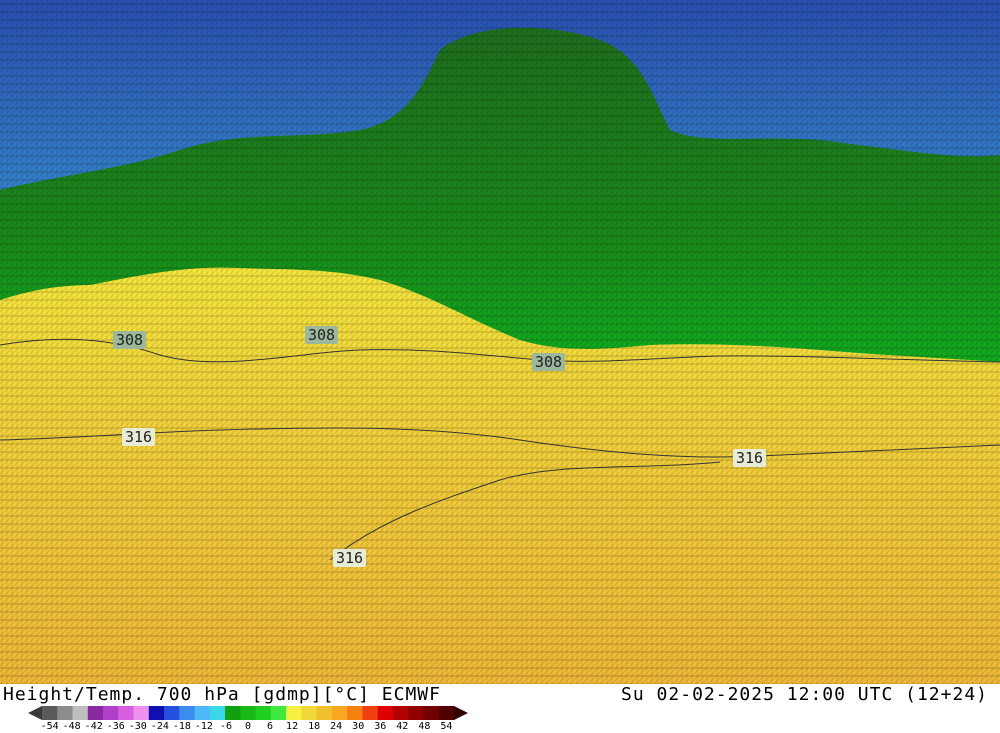  Describe the element at coordinates (222, 694) in the screenshot. I see `map-title: Height/Temp. 700 hPa [gdmp][°C] ECMWF` at that location.